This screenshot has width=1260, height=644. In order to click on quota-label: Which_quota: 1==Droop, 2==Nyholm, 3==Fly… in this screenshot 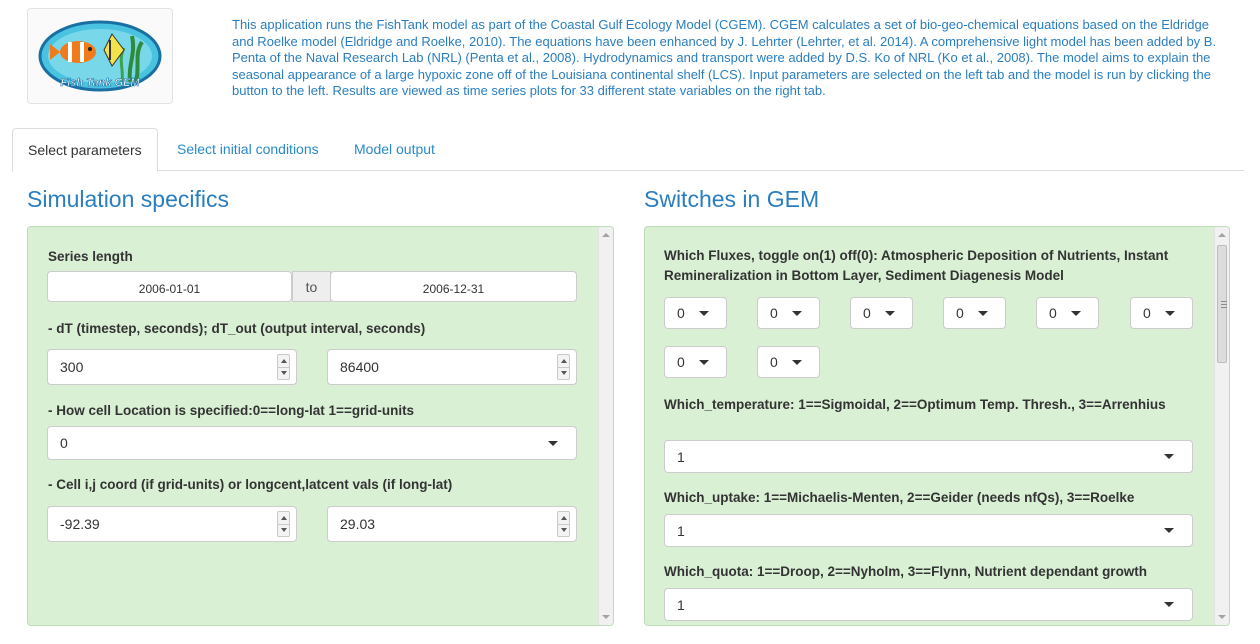, I will do `click(906, 571)`.